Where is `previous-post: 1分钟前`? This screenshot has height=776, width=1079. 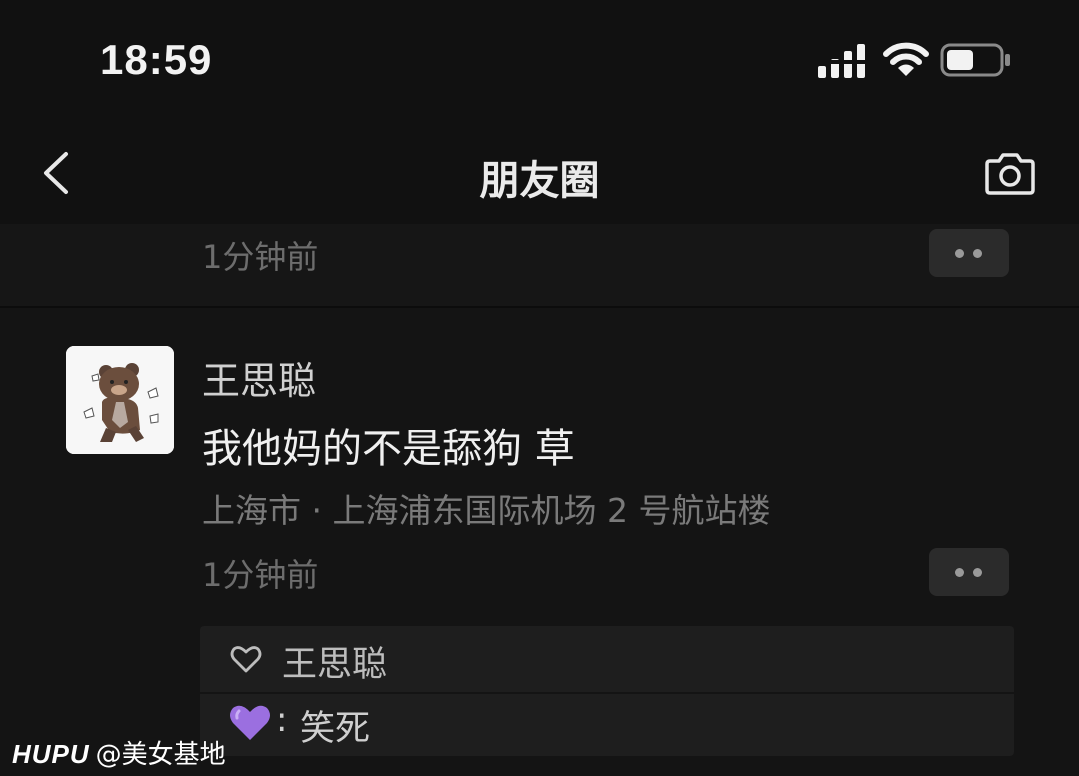 previous-post: 1分钟前 is located at coordinates (539, 265).